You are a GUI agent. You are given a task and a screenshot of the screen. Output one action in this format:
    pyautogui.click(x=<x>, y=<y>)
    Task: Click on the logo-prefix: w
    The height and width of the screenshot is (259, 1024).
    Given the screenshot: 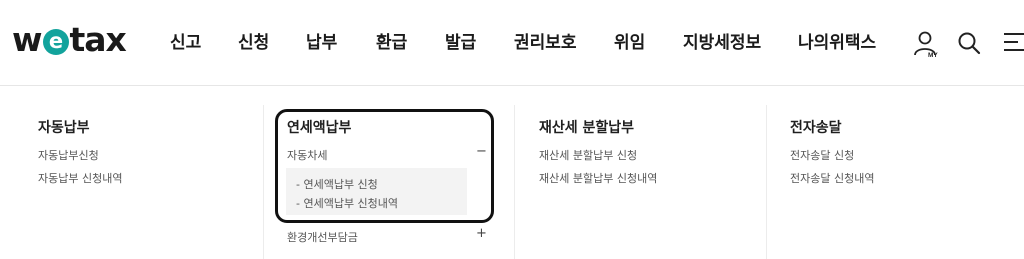 What is the action you would take?
    pyautogui.click(x=27, y=39)
    